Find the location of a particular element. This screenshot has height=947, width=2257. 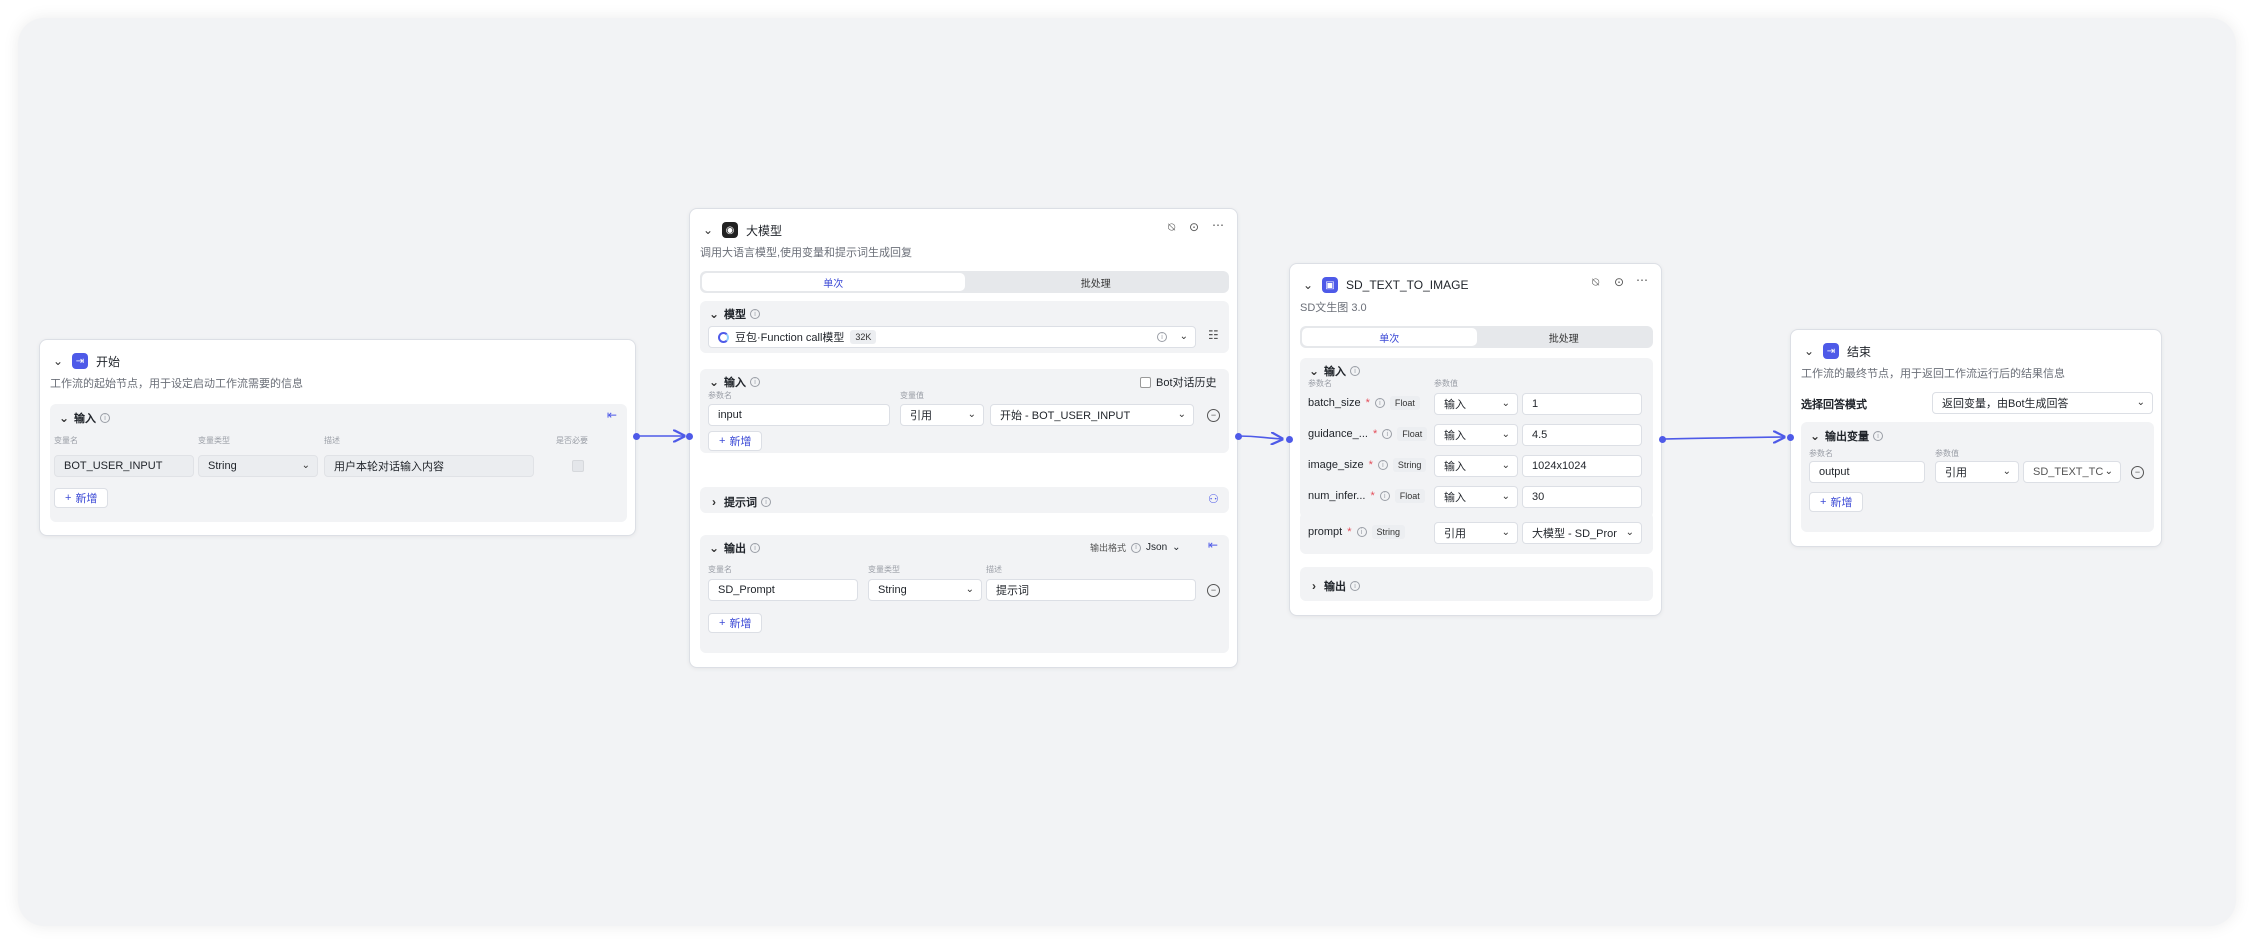

type-badge: String is located at coordinates (1409, 465).